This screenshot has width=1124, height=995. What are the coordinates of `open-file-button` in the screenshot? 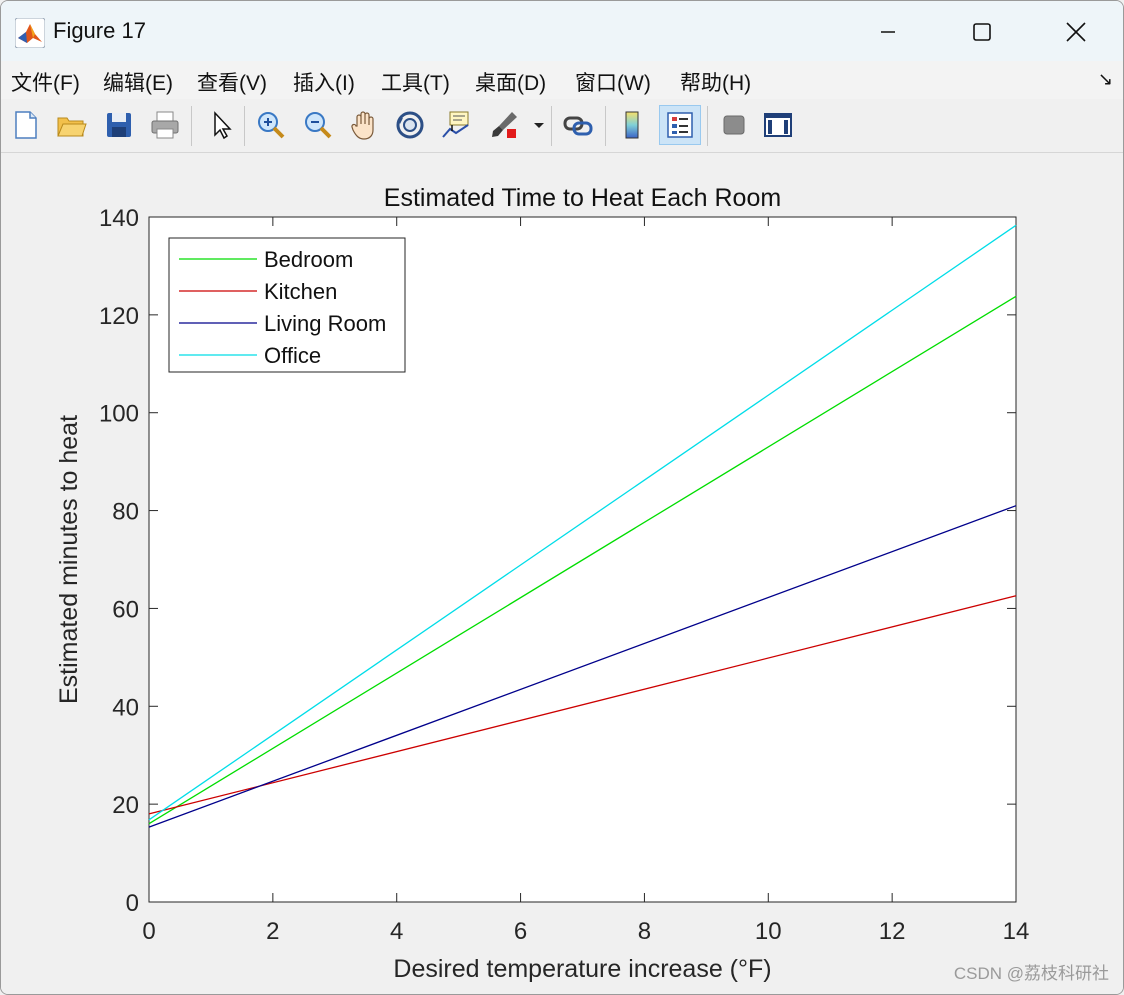 It's located at (71, 125).